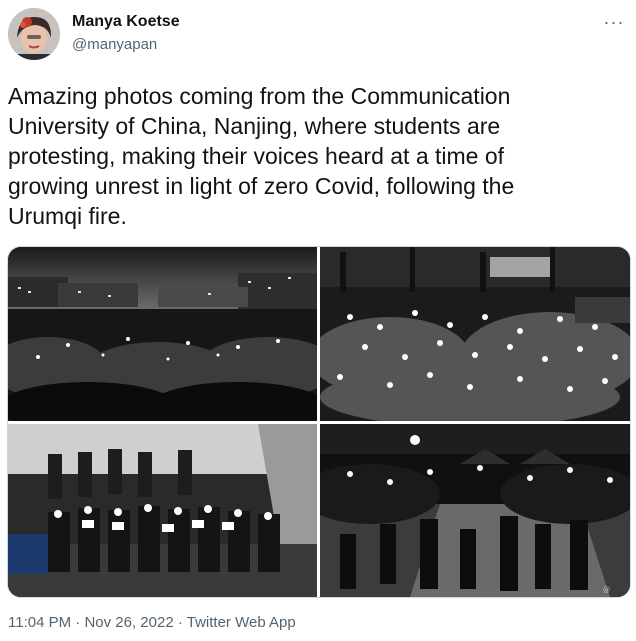 Image resolution: width=636 pixels, height=641 pixels. What do you see at coordinates (39, 622) in the screenshot?
I see `tweet-time: 11:04 PM` at bounding box center [39, 622].